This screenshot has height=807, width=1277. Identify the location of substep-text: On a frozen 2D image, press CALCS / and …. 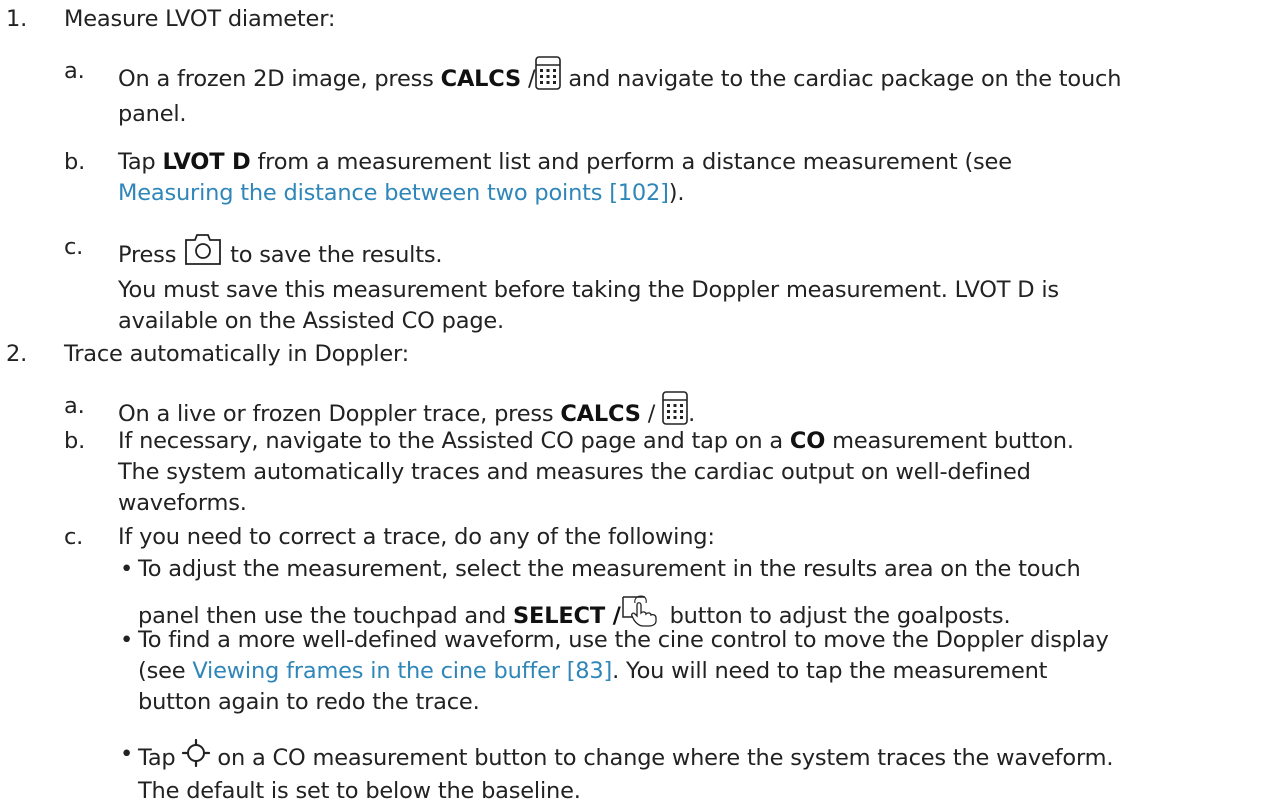
(693, 93).